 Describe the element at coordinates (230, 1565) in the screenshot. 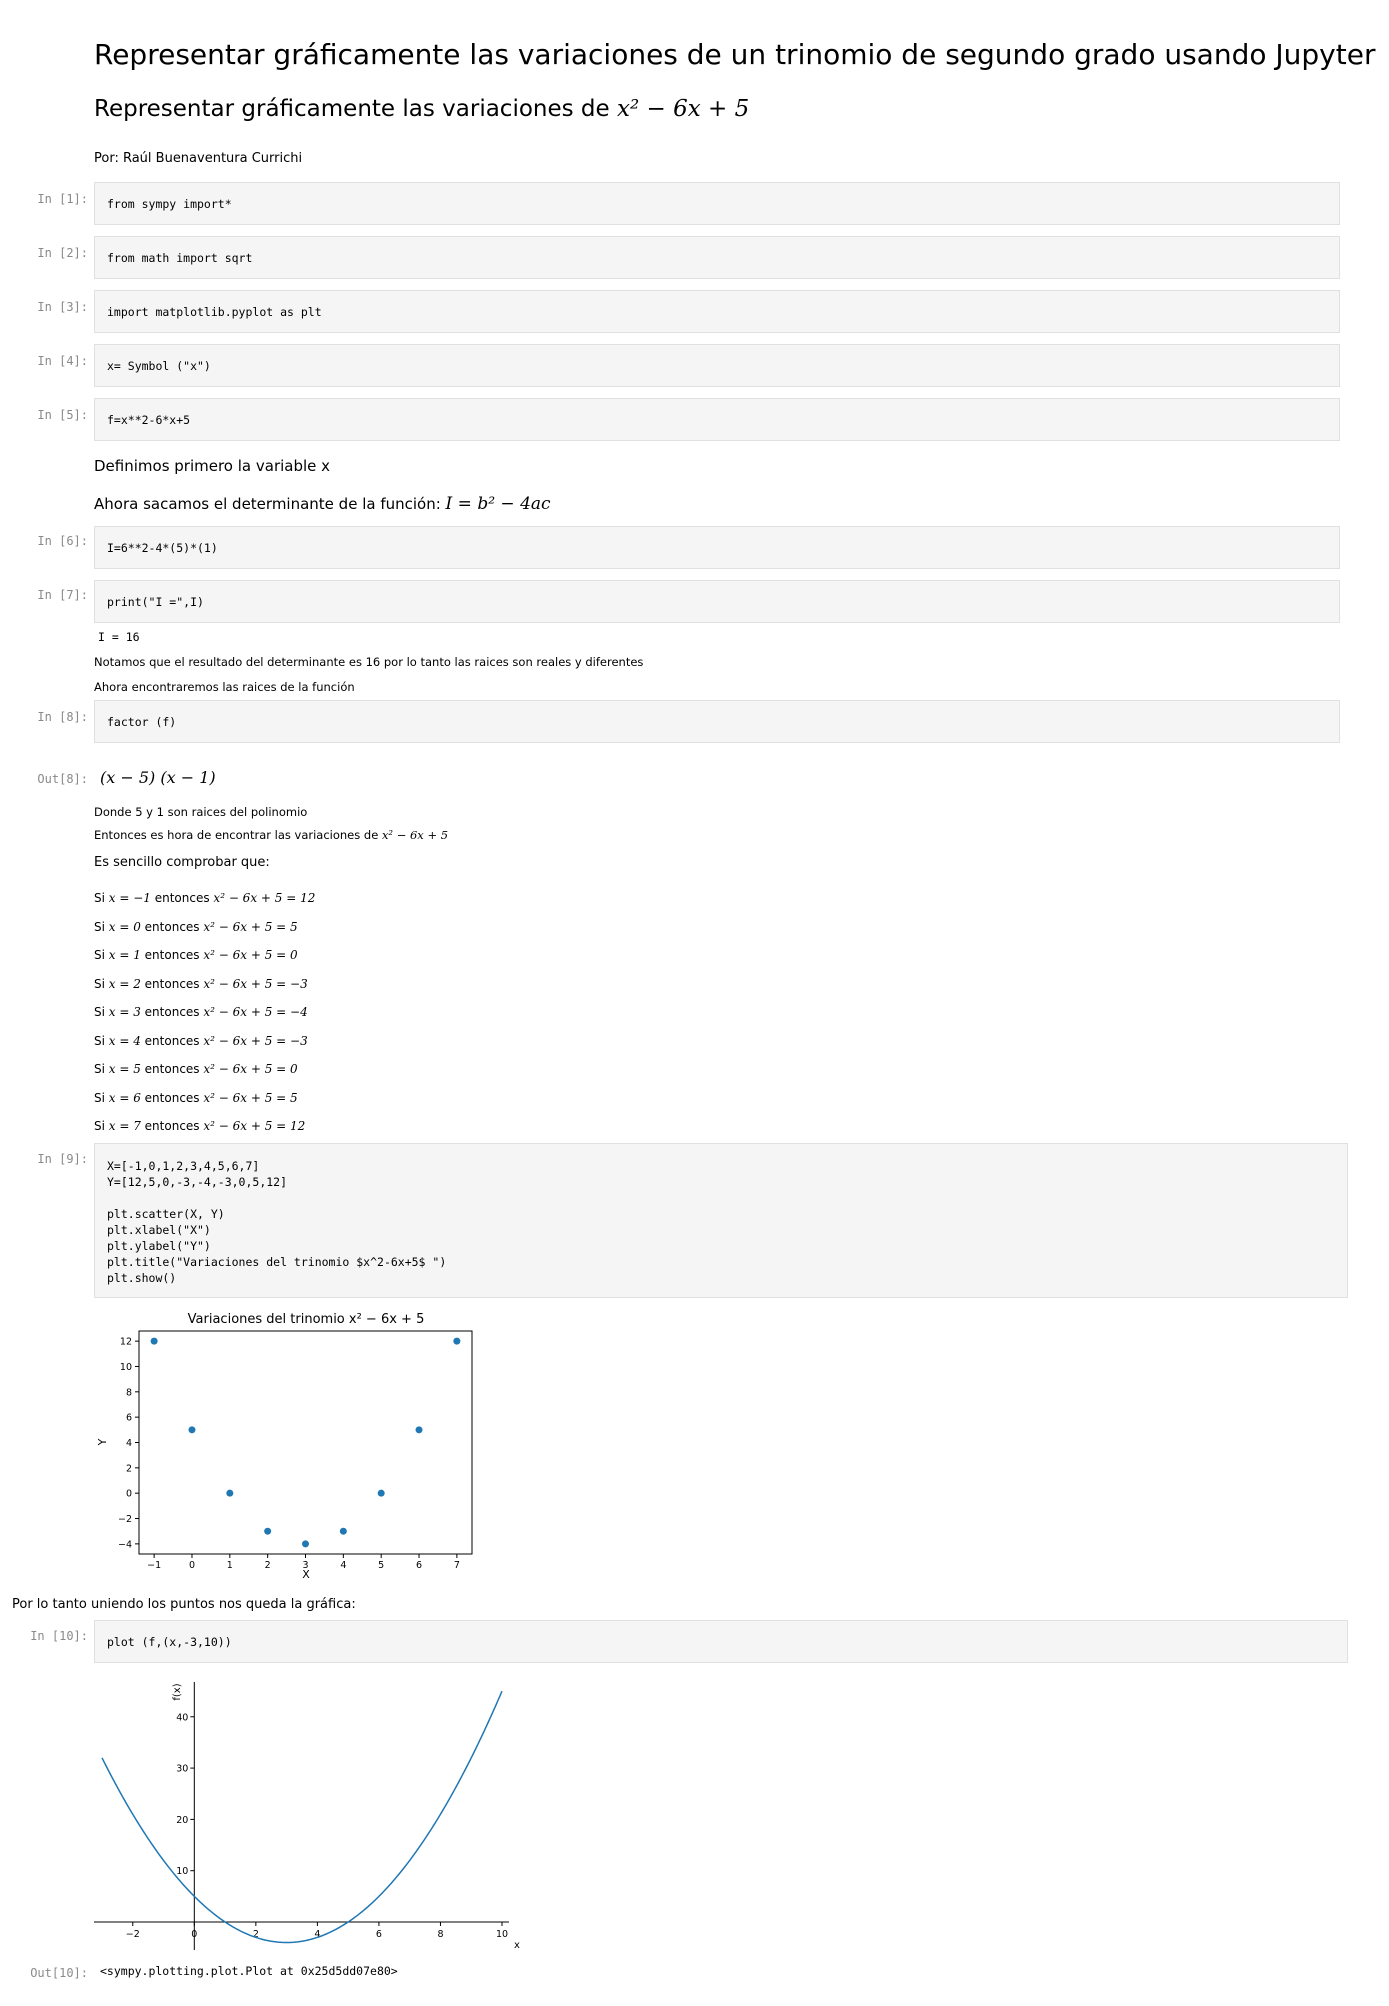

I see `scatter-xtick-label: 1` at that location.